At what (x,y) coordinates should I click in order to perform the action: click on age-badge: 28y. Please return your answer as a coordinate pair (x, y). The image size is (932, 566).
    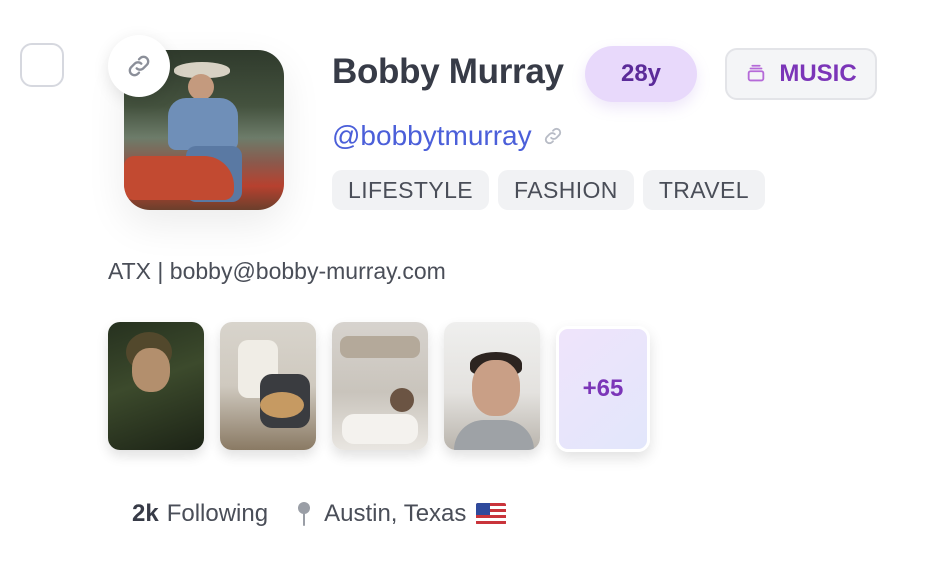
    Looking at the image, I should click on (641, 74).